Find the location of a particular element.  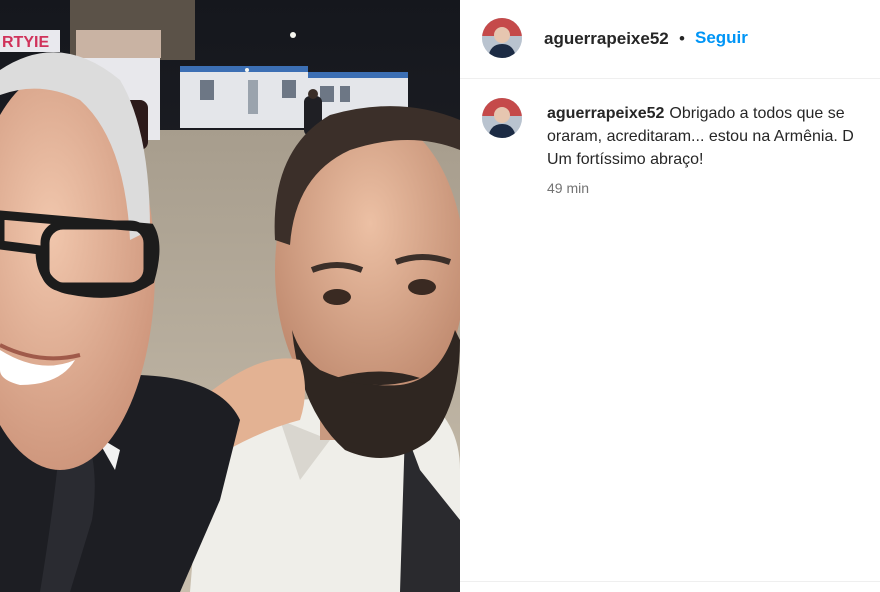

sign-text: RTYIE is located at coordinates (25, 42).